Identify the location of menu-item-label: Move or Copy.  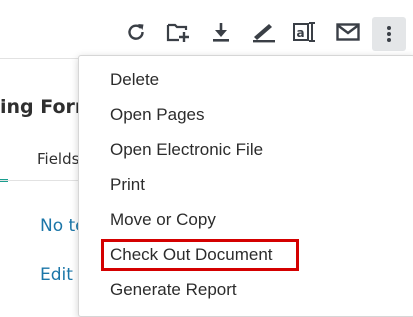
(163, 219).